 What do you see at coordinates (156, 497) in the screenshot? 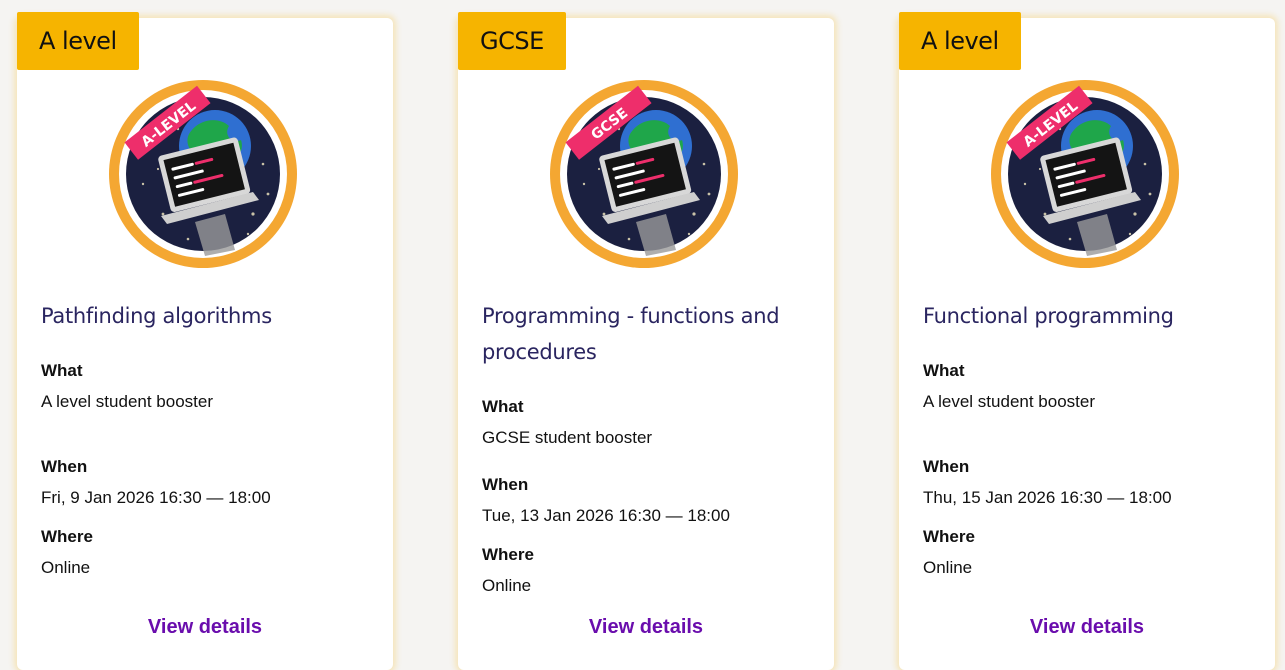
I see `when-value: Fri, 9 Jan 2026 16:30 — 18:00` at bounding box center [156, 497].